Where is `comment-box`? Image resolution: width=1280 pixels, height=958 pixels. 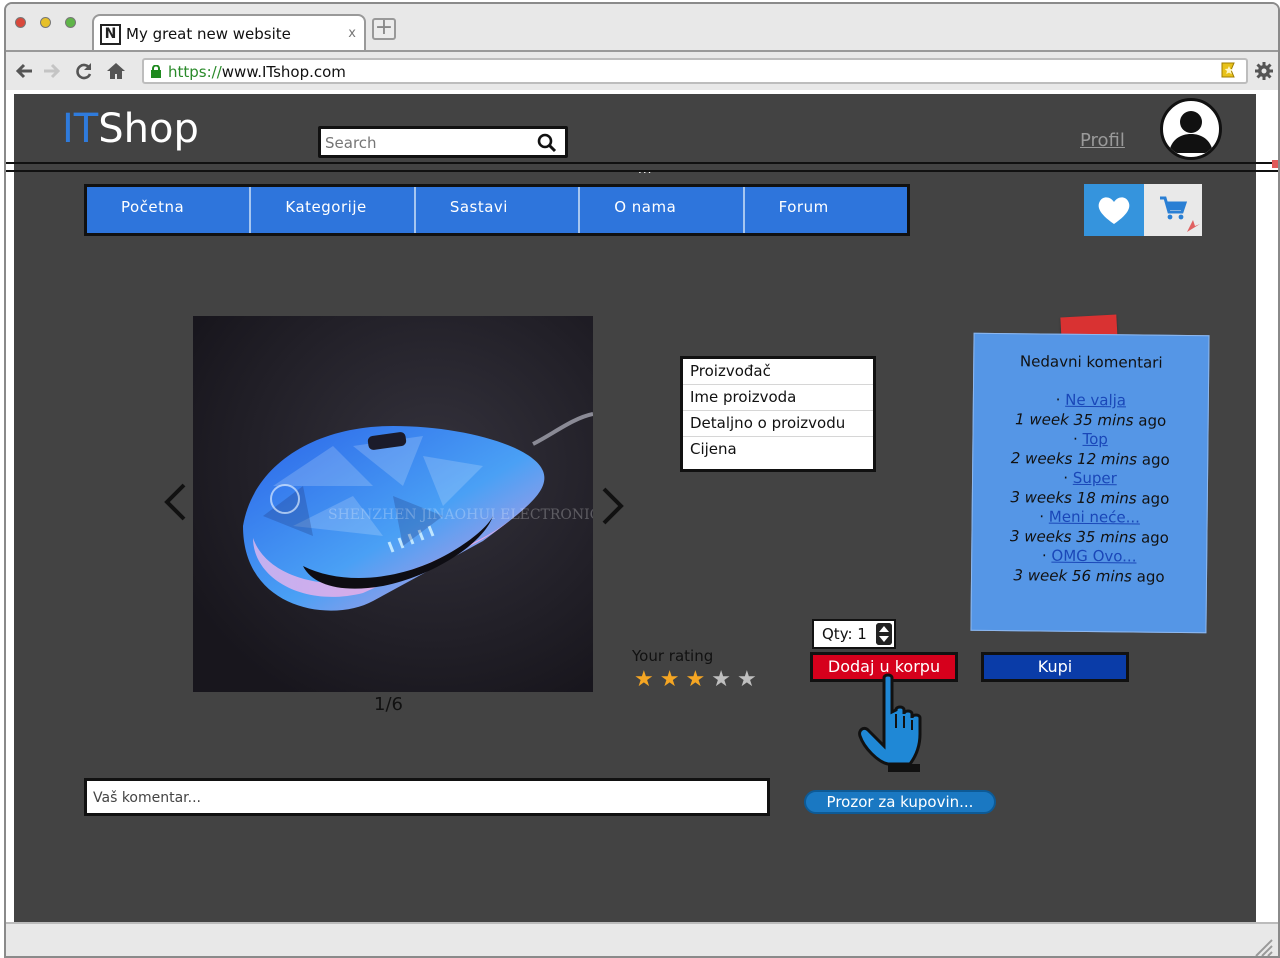
comment-box is located at coordinates (427, 797).